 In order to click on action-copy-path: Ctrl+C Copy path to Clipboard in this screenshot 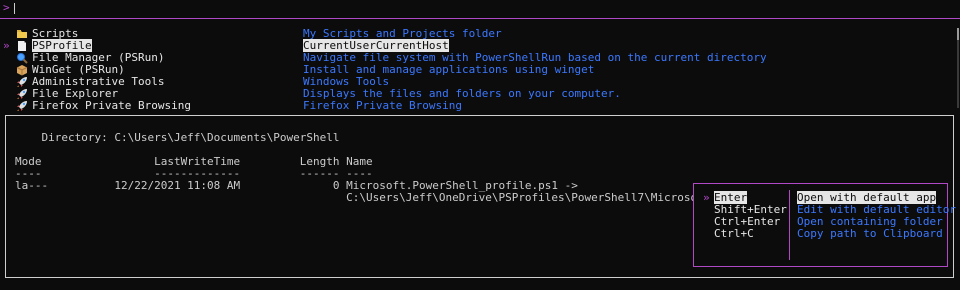, I will do `click(820, 233)`.